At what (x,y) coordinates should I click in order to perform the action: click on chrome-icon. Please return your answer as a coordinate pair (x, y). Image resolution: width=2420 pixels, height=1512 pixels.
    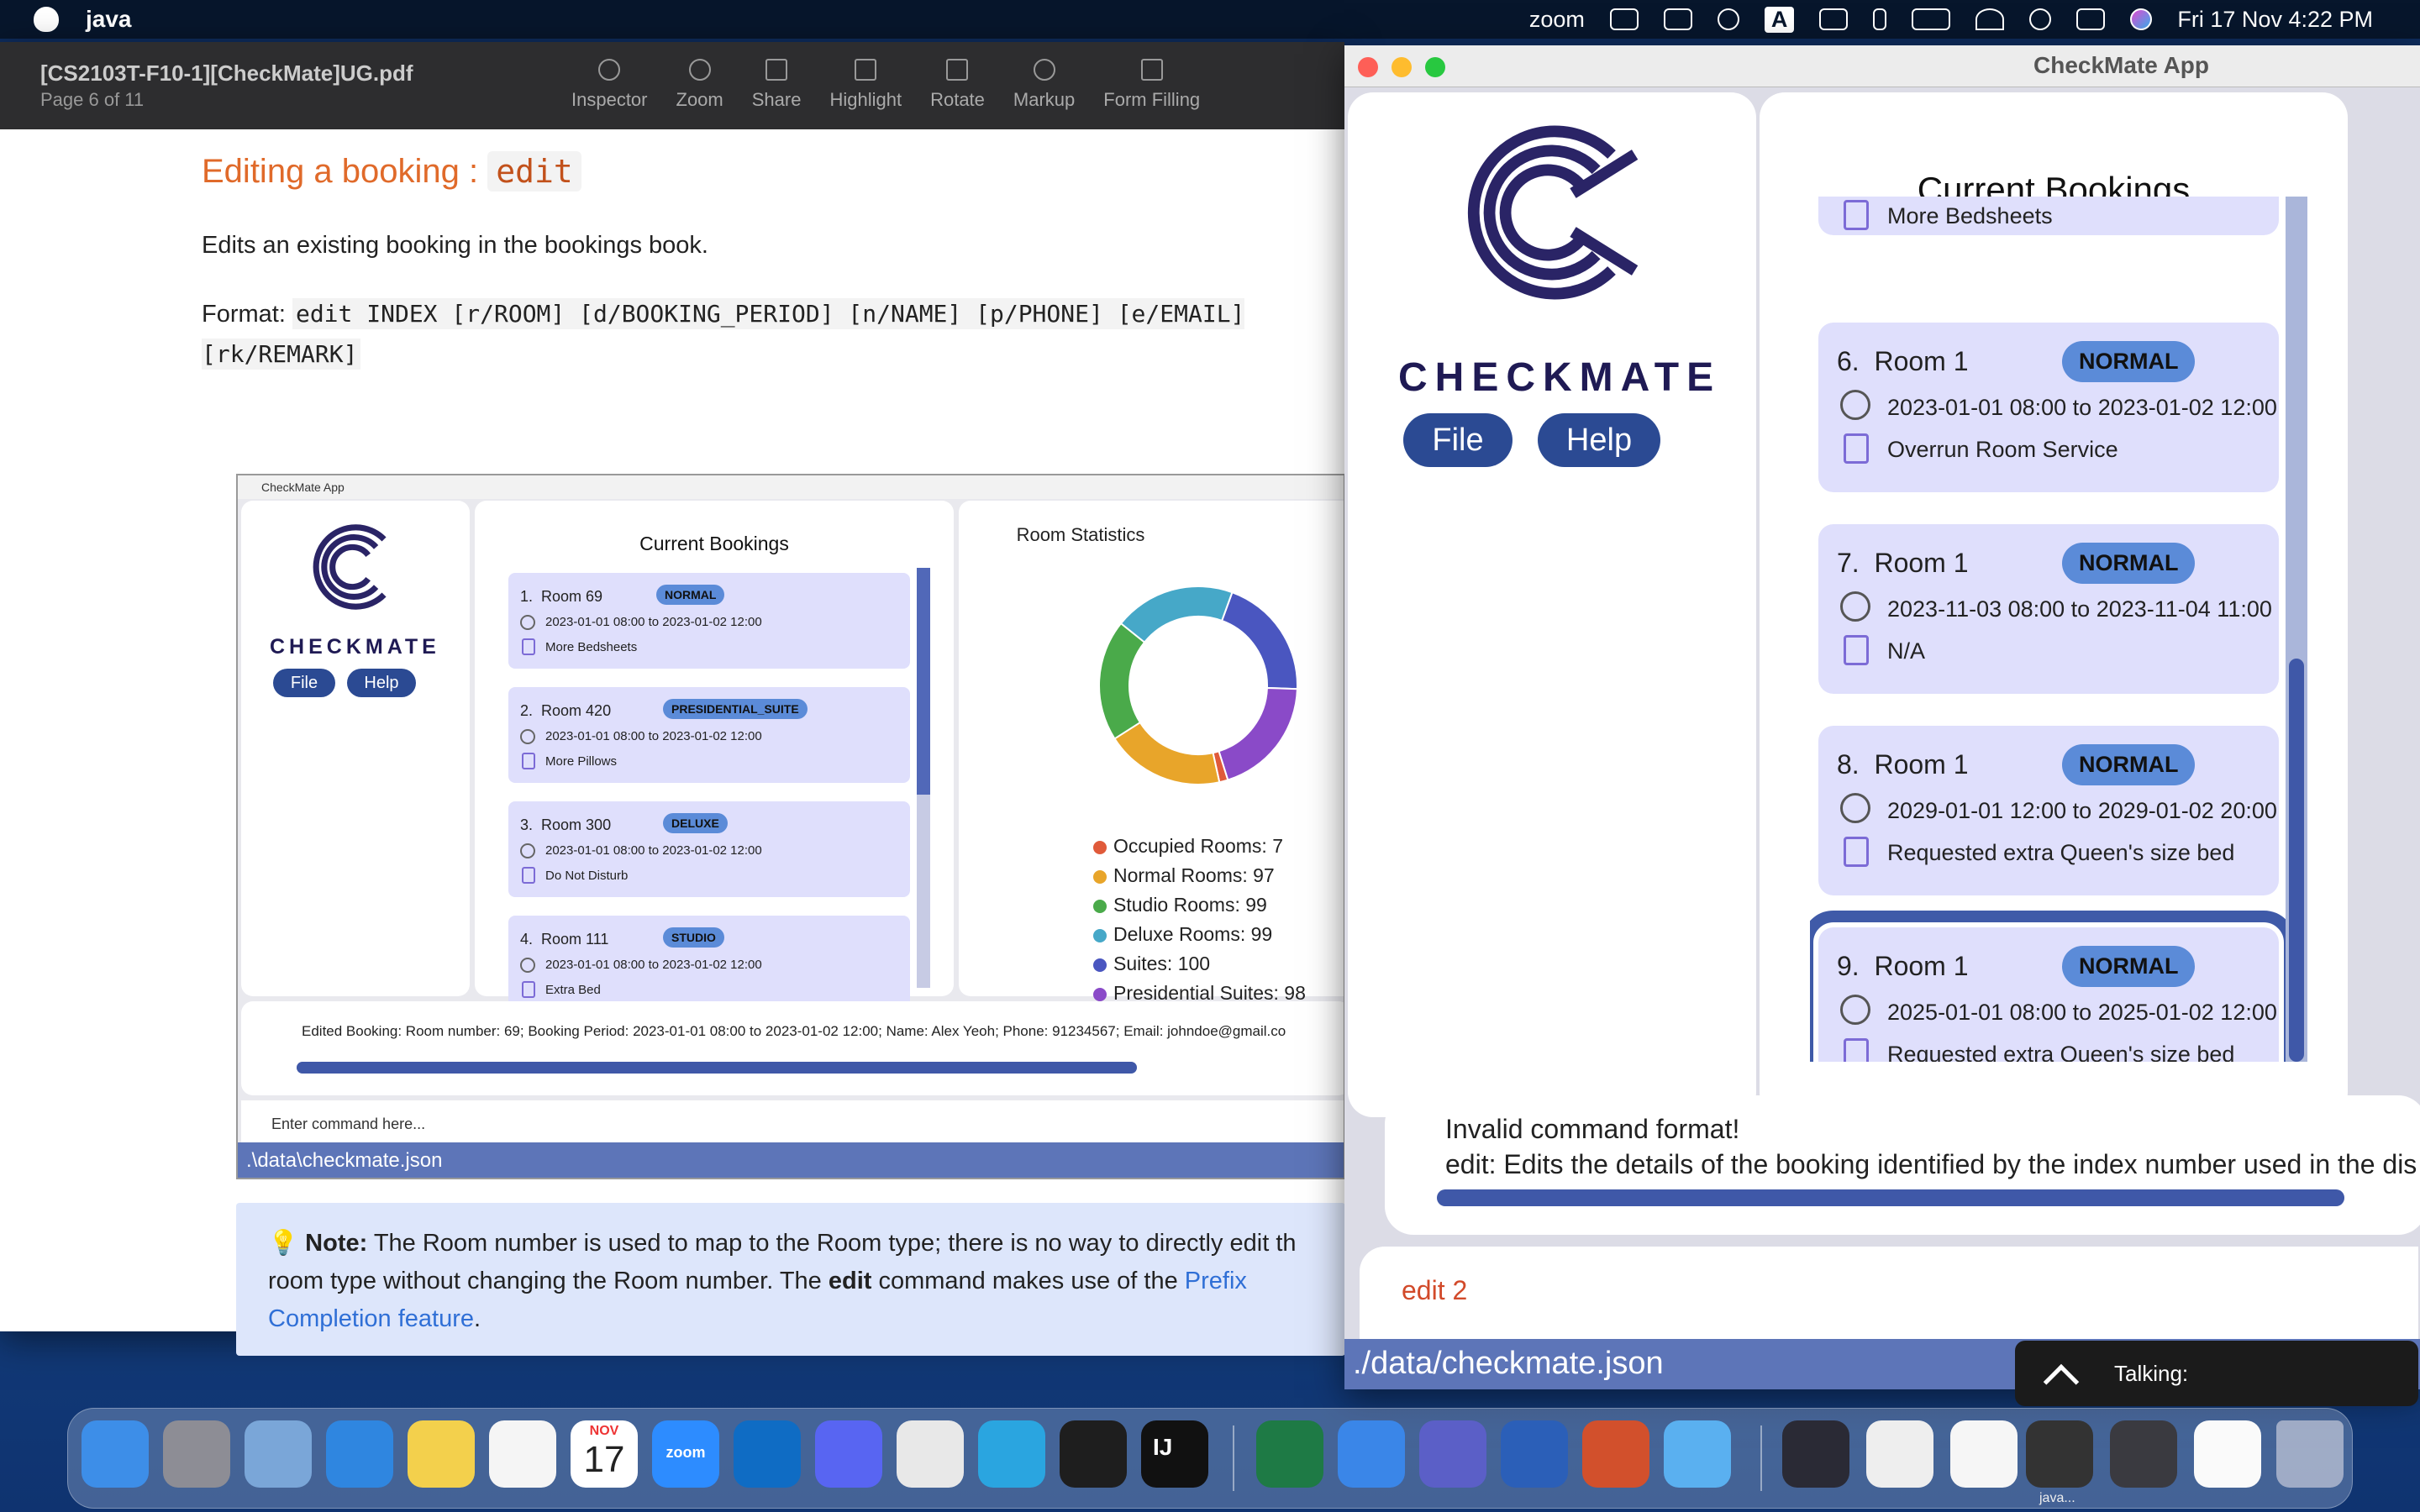
    Looking at the image, I should click on (931, 1454).